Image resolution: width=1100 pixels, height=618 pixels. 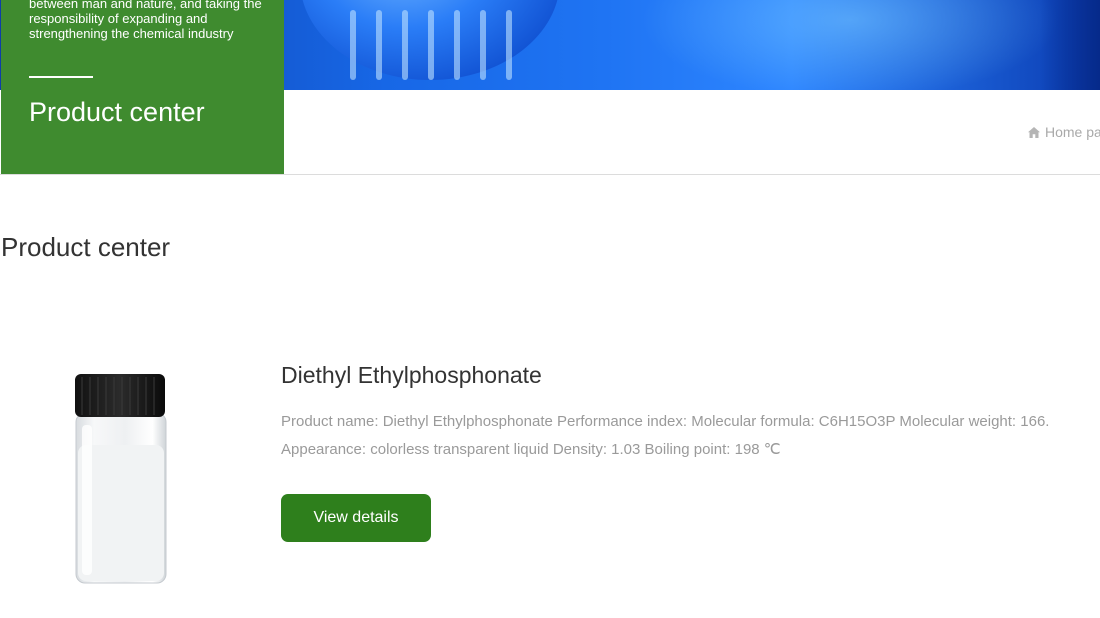 I want to click on view-details-button: View details, so click(x=356, y=518).